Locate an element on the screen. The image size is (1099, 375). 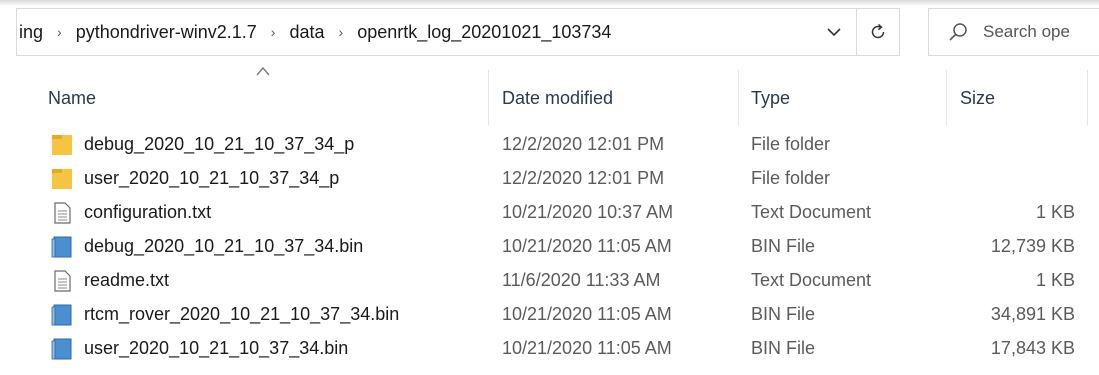
breadcrumb-item: ing is located at coordinates (31, 32).